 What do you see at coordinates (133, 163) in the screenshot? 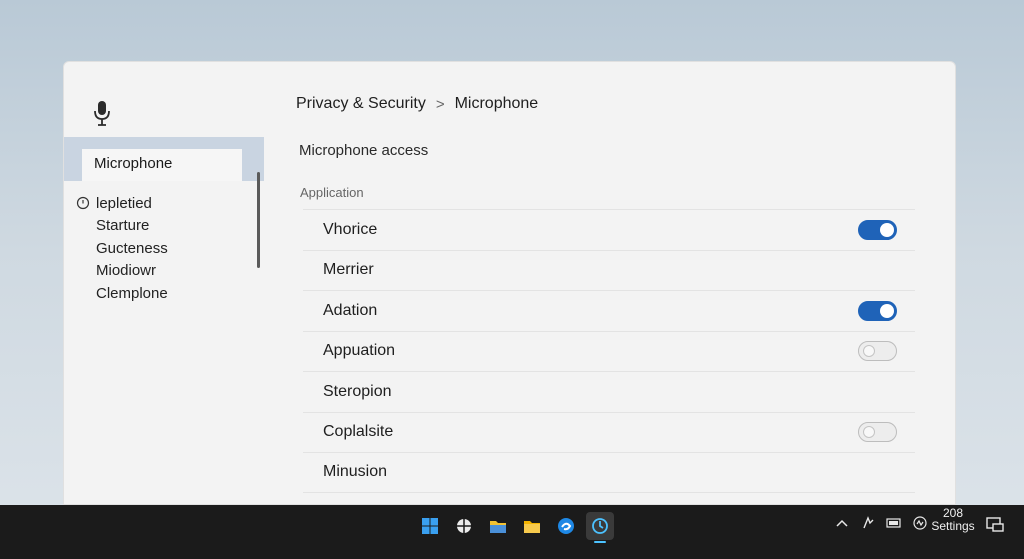
I see `sidebar-item-label: Microphone` at bounding box center [133, 163].